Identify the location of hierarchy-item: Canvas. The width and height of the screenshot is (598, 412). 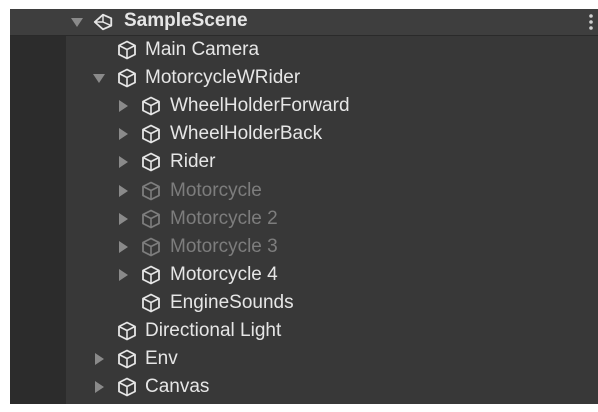
(304, 387).